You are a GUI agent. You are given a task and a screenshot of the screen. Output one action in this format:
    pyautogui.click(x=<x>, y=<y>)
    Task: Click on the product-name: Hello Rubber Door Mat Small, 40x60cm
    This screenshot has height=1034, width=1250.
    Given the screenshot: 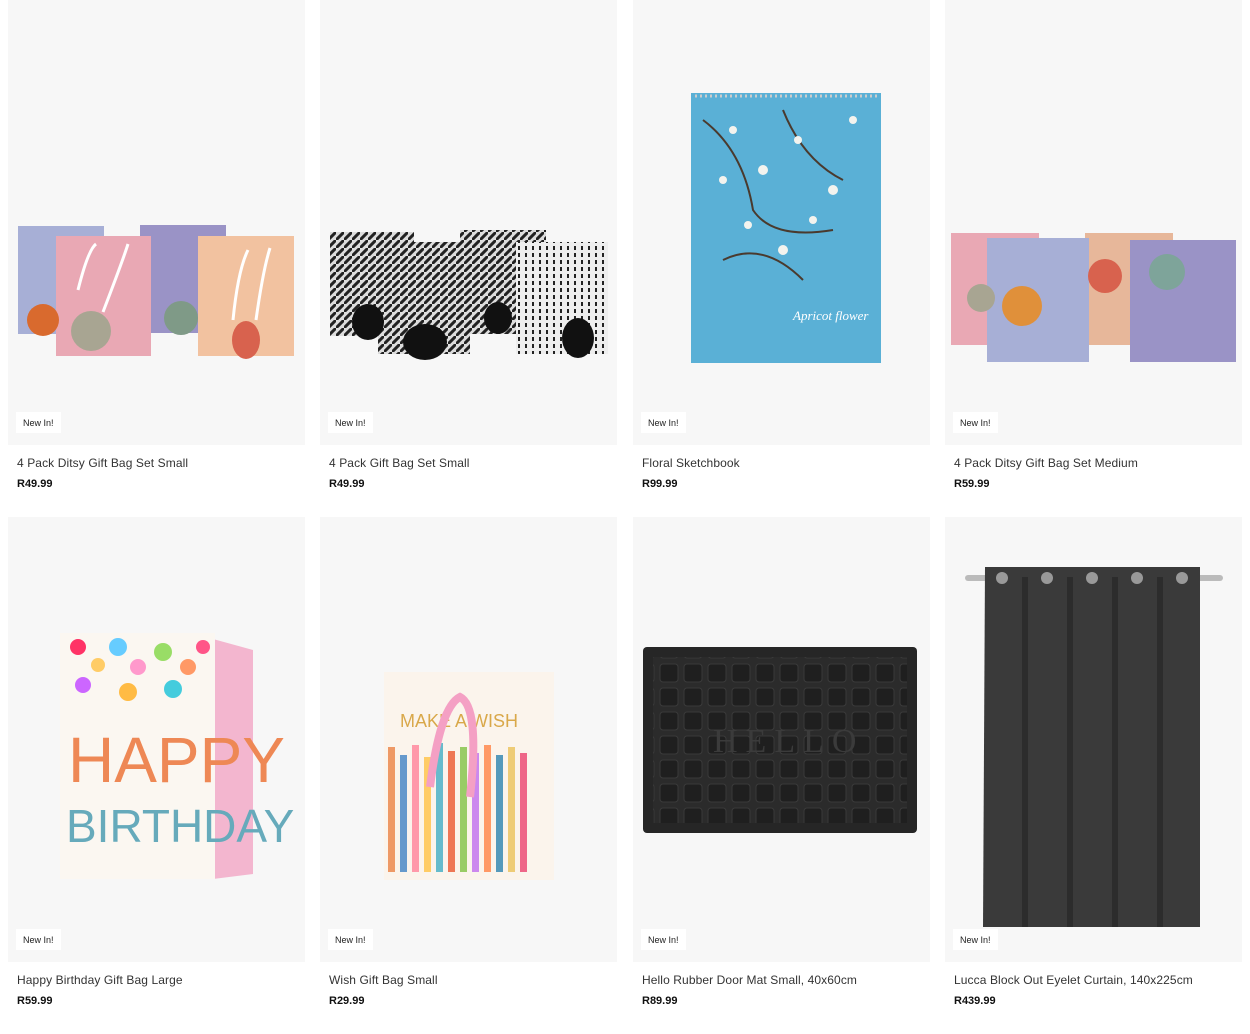 What is the action you would take?
    pyautogui.click(x=786, y=980)
    